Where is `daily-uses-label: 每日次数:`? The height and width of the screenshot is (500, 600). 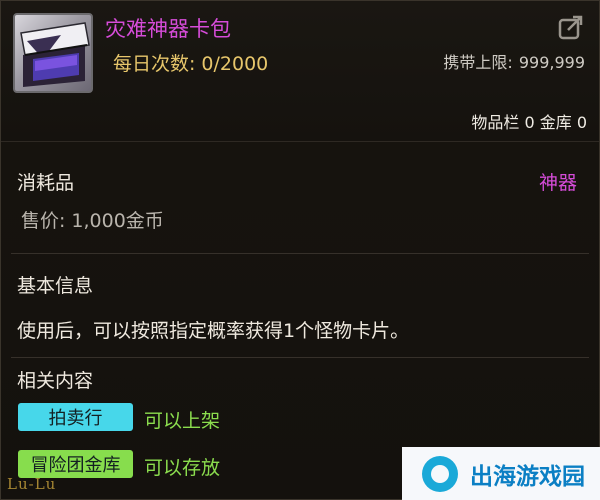
daily-uses-label: 每日次数: is located at coordinates (154, 64).